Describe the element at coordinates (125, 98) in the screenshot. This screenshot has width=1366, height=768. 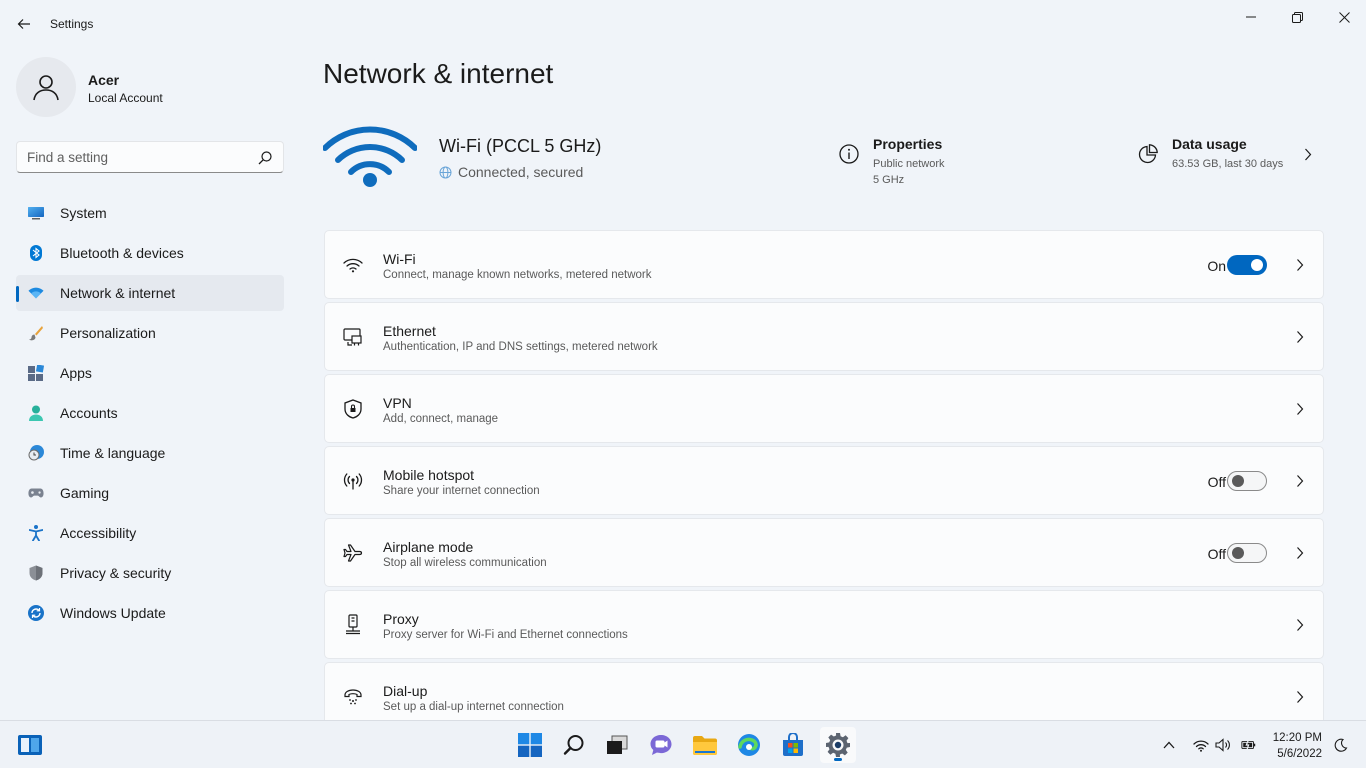
I see `profile-account-type: Local Account` at that location.